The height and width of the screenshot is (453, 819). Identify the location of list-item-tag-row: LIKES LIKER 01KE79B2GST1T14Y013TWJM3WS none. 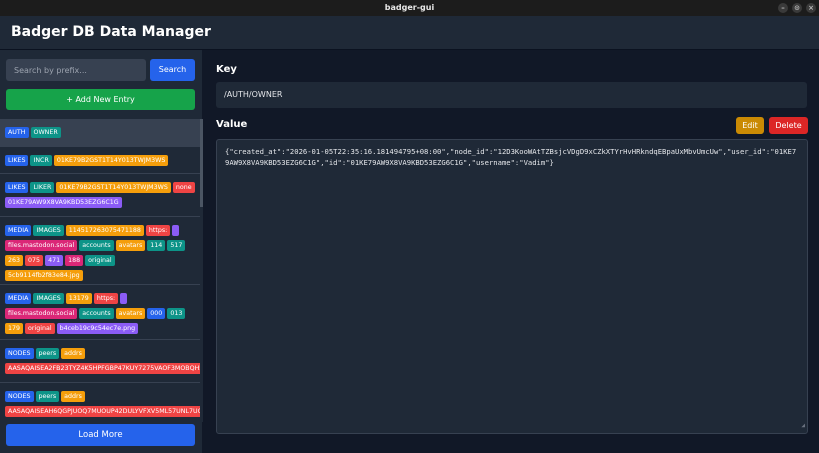
(101, 187).